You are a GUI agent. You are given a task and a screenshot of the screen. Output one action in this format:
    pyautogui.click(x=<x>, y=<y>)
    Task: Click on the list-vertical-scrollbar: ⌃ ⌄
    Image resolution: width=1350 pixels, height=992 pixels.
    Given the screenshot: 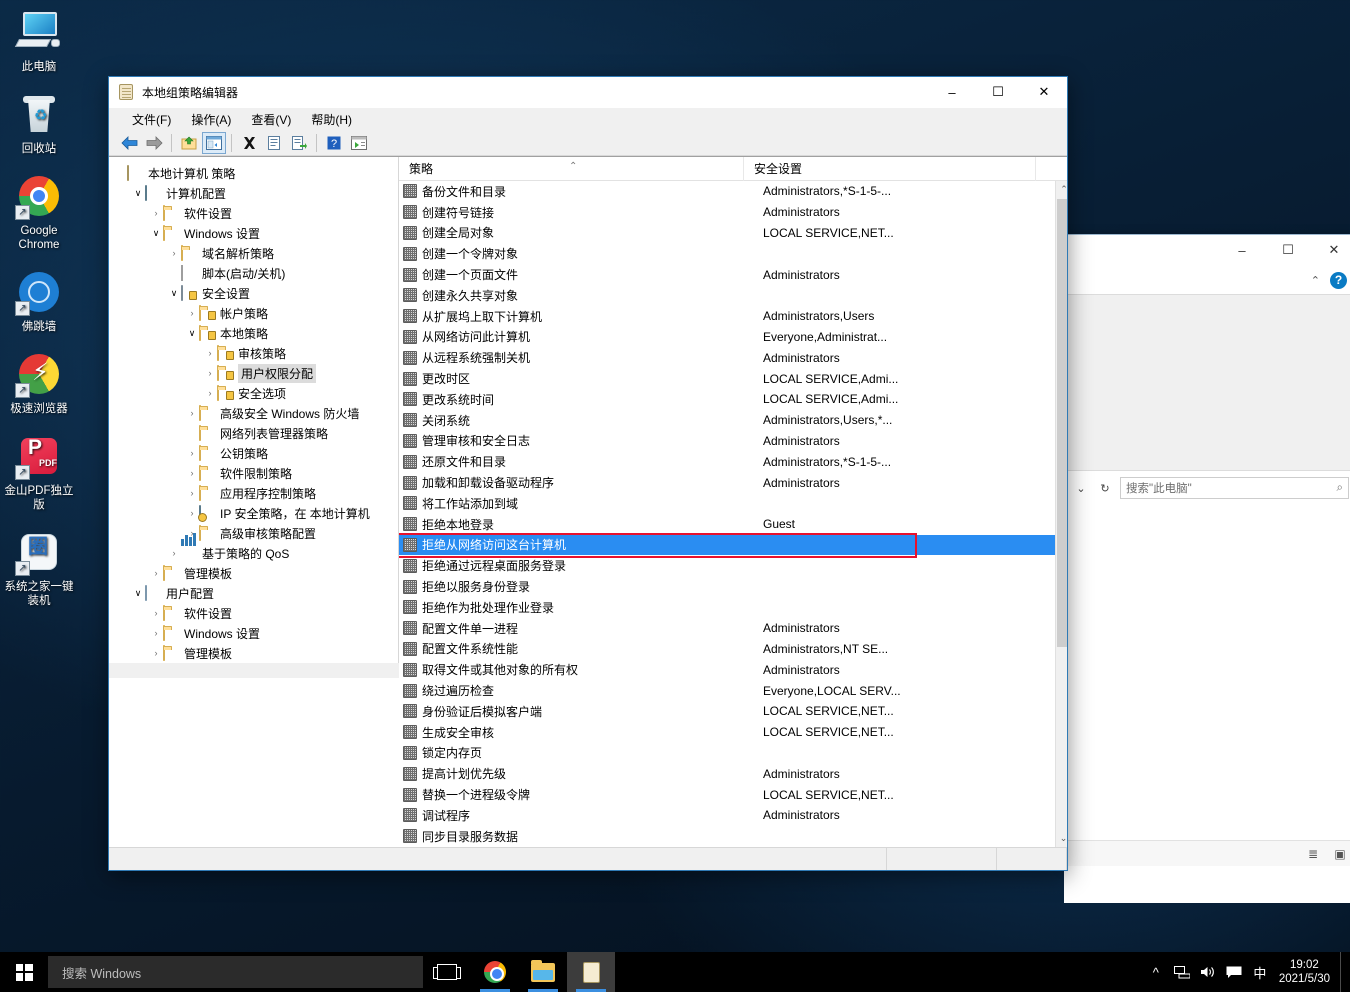 What is the action you would take?
    pyautogui.click(x=1061, y=514)
    